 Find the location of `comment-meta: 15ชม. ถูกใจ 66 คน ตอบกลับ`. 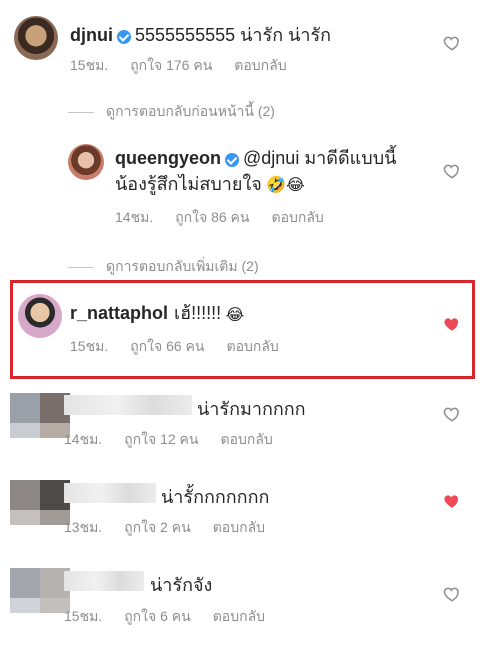

comment-meta: 15ชม. ถูกใจ 66 คน ตอบกลับ is located at coordinates (185, 347).